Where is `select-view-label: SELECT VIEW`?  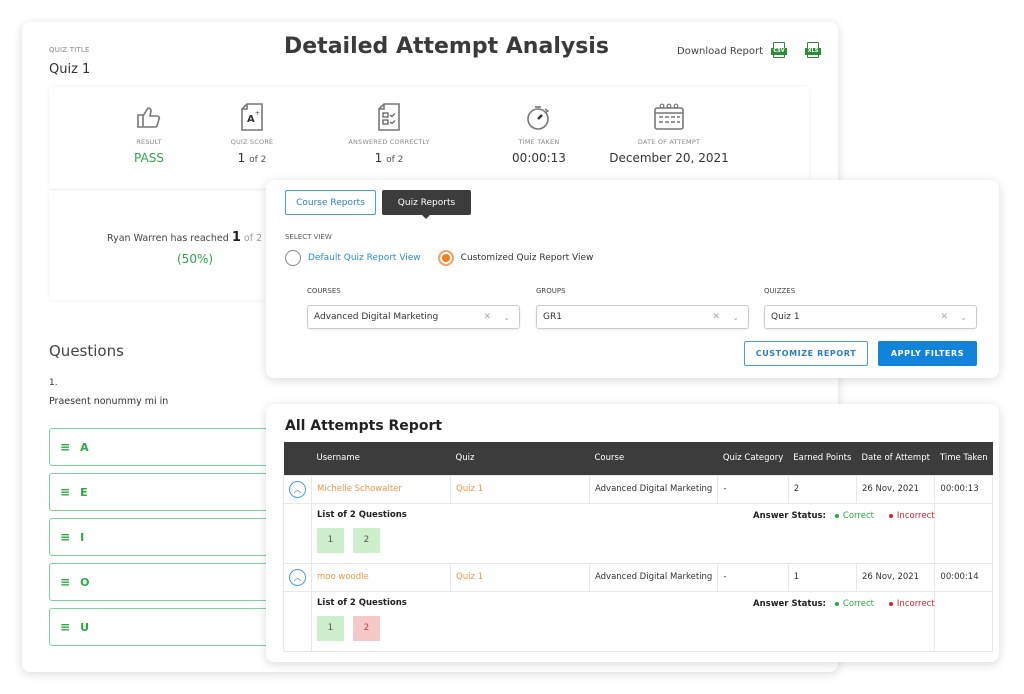
select-view-label: SELECT VIEW is located at coordinates (308, 237).